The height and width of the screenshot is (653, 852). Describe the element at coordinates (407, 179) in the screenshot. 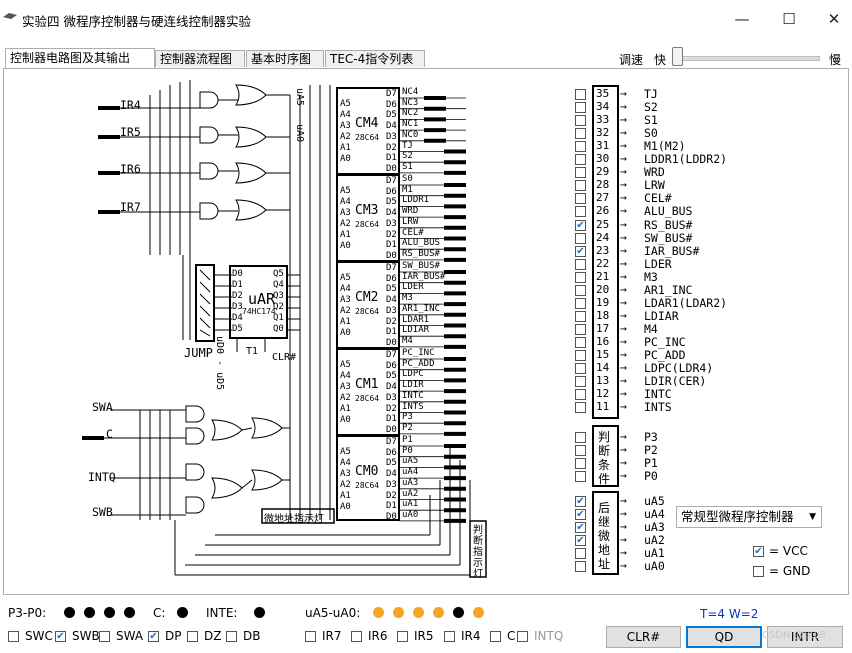

I see `rom-signal-label: S0` at that location.